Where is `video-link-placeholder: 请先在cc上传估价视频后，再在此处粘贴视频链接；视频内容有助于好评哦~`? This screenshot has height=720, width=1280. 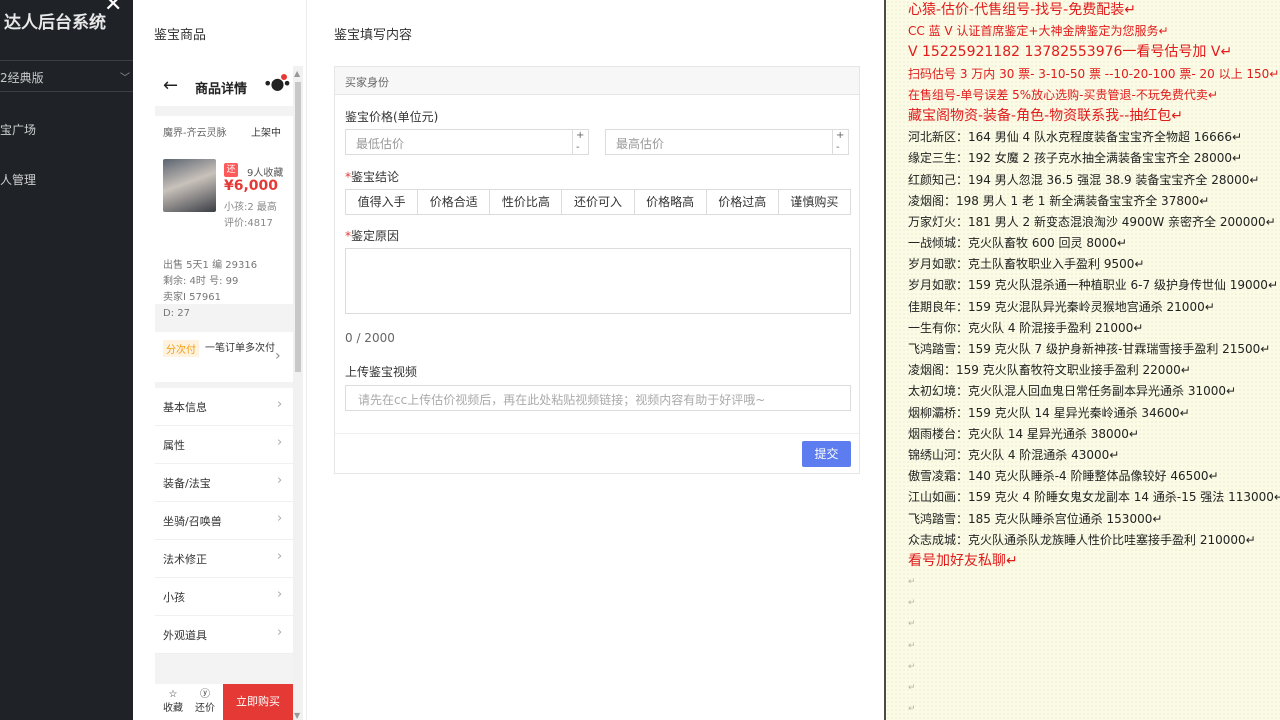 video-link-placeholder: 请先在cc上传估价视频后，再在此处粘贴视频链接；视频内容有助于好评哦~ is located at coordinates (562, 400).